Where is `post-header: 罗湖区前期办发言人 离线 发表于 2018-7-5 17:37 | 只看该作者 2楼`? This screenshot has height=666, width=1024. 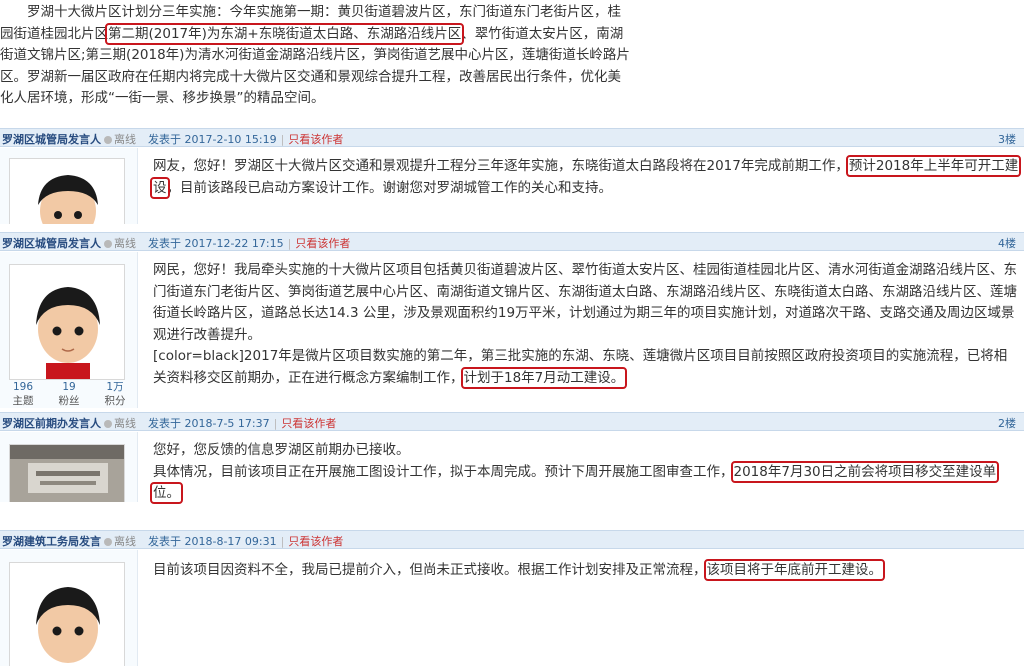 post-header: 罗湖区前期办发言人 离线 发表于 2018-7-5 17:37 | 只看该作者 2楼 is located at coordinates (512, 421).